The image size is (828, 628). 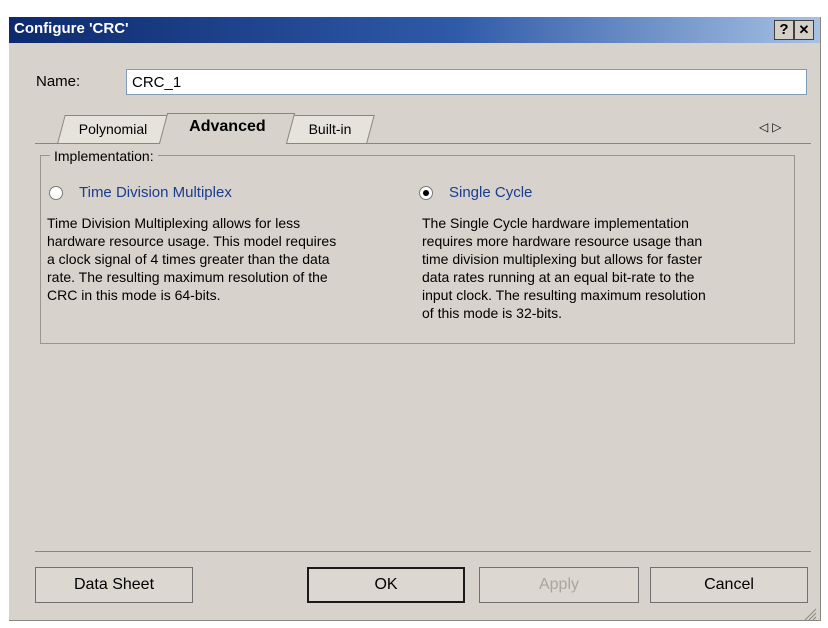 What do you see at coordinates (414, 30) in the screenshot?
I see `title-bar: Configure 'CRC' ? ✕` at bounding box center [414, 30].